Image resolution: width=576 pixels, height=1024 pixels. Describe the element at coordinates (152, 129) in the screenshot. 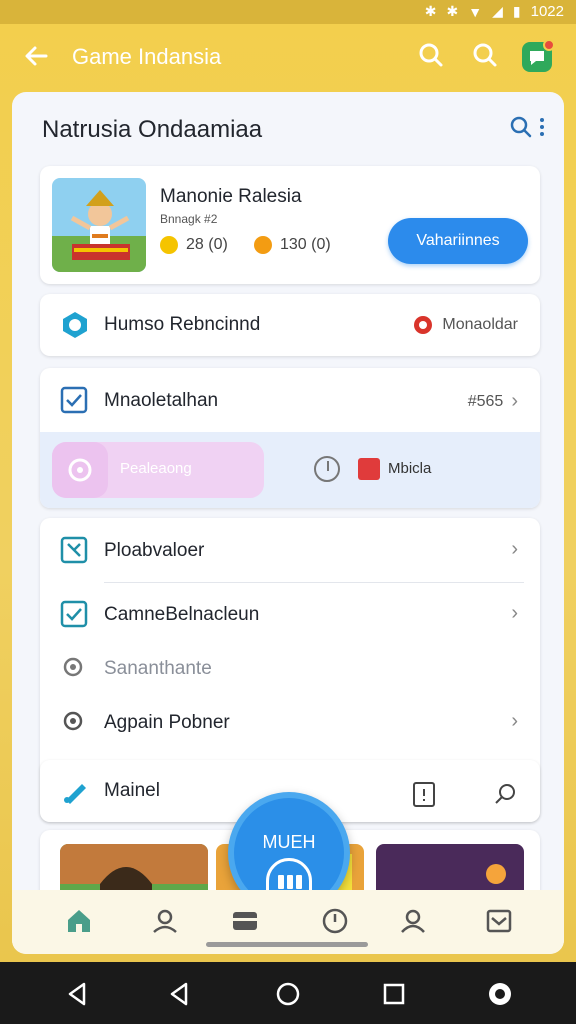

I see `page-title: Natrusia Ondaamiaa` at that location.